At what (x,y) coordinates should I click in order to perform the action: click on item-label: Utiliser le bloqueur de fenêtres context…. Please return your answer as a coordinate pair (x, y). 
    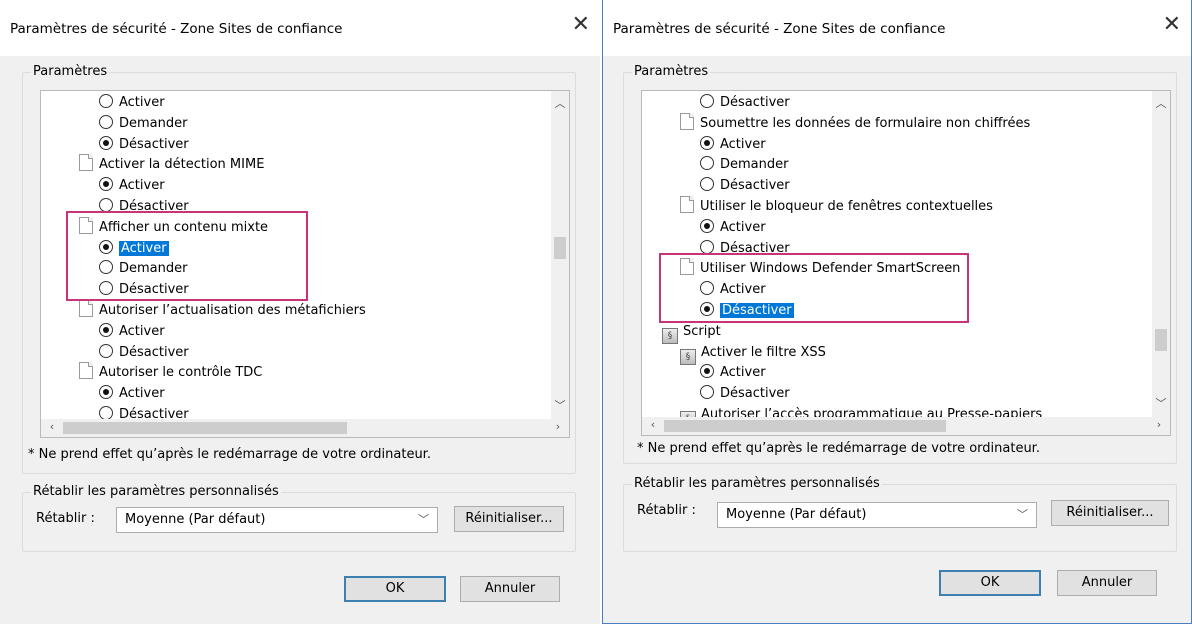
    Looking at the image, I should click on (846, 206).